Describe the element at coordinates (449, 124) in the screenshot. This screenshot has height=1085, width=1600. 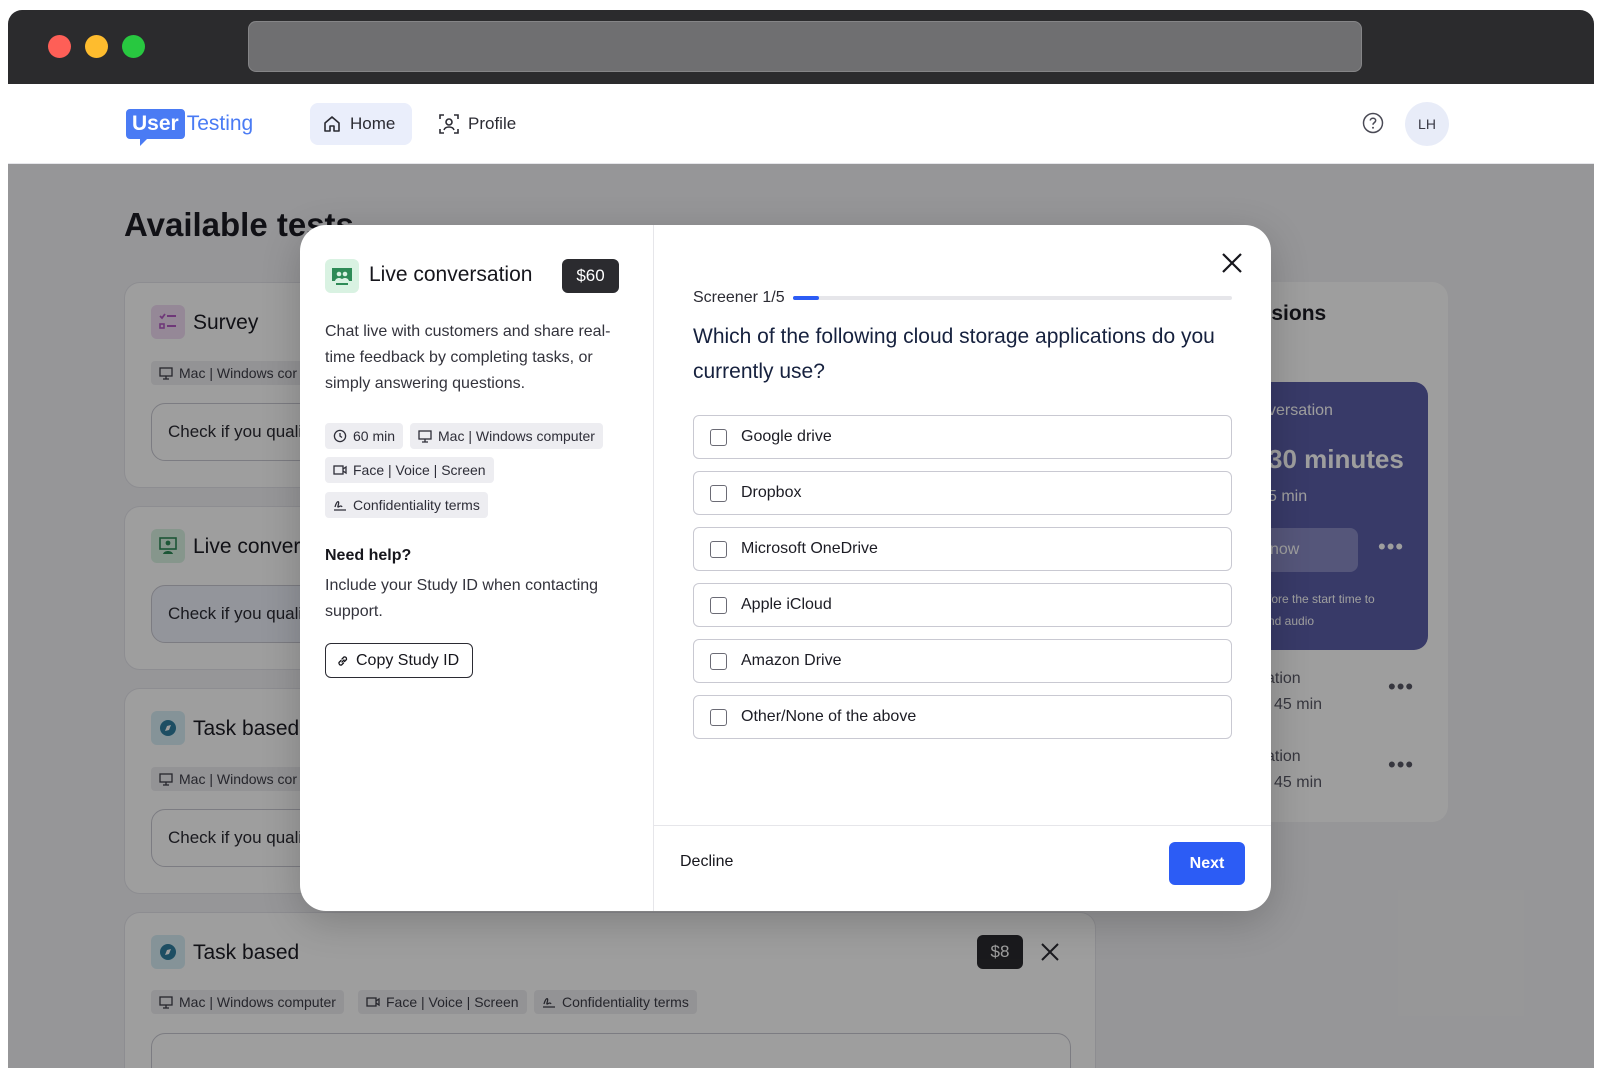
I see `profile-icon` at that location.